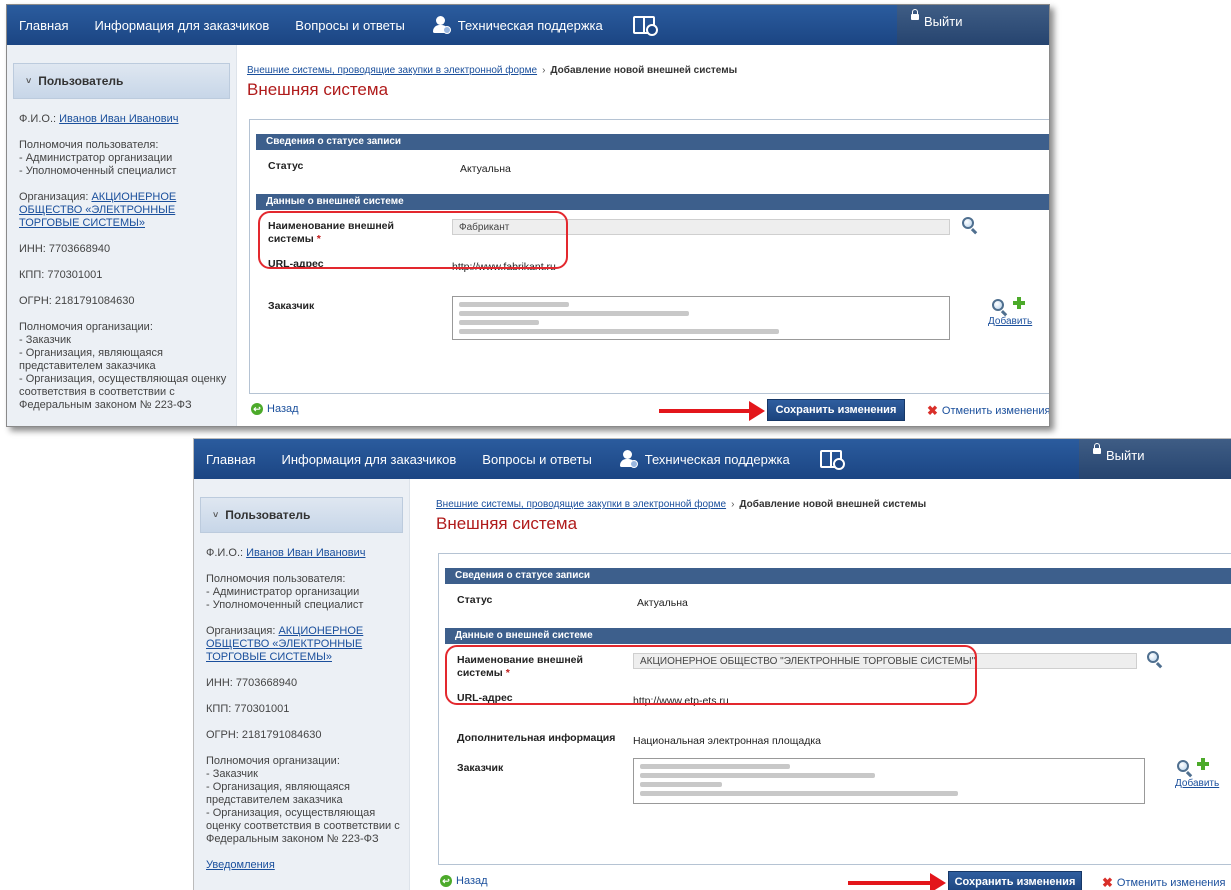 This screenshot has width=1231, height=890. I want to click on back-label: Назад, so click(283, 409).